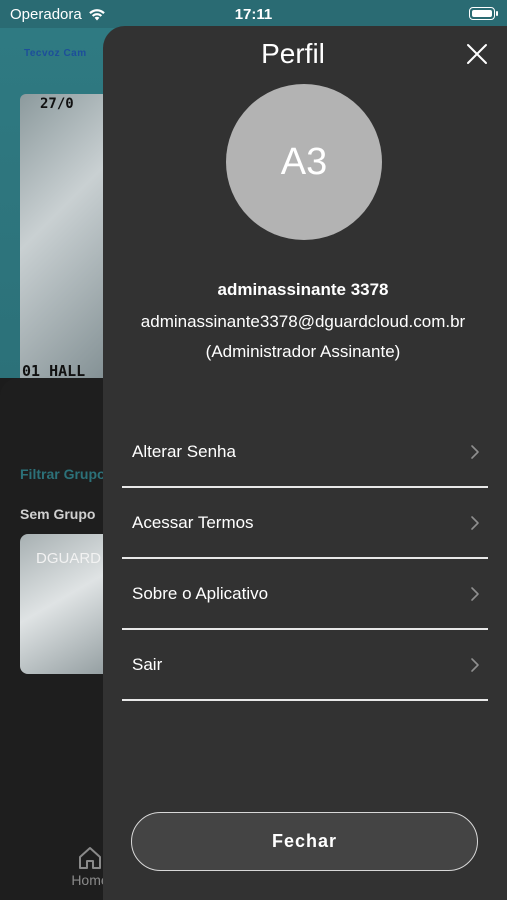 The height and width of the screenshot is (900, 507). I want to click on panel-title: Perfil, so click(293, 53).